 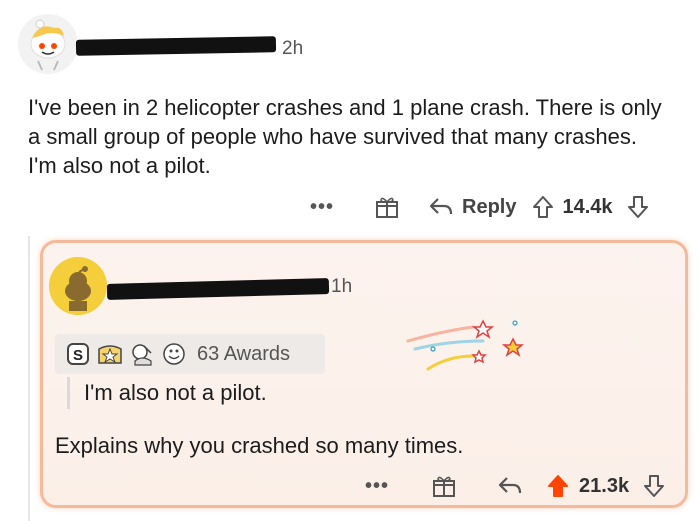 I want to click on awards-bar: S 63 Awards, so click(x=190, y=354).